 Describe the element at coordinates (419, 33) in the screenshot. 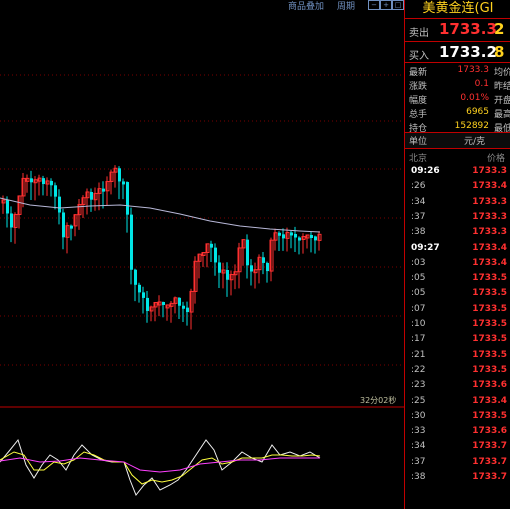

I see `sell-label: 卖出` at that location.